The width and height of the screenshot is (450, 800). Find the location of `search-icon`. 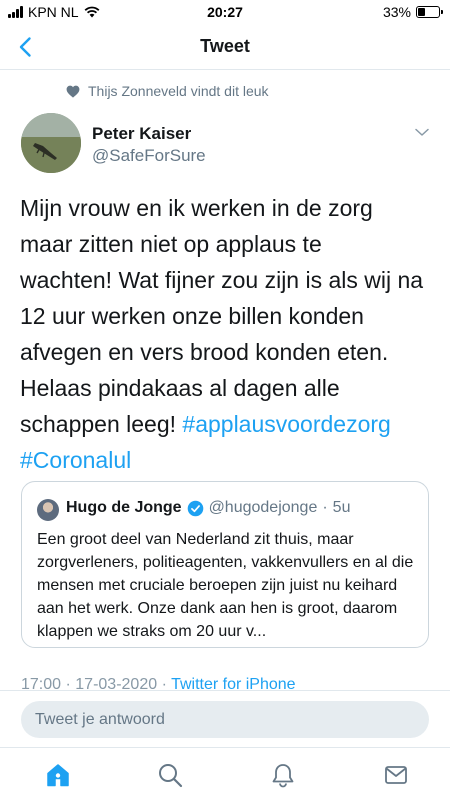

search-icon is located at coordinates (171, 776).